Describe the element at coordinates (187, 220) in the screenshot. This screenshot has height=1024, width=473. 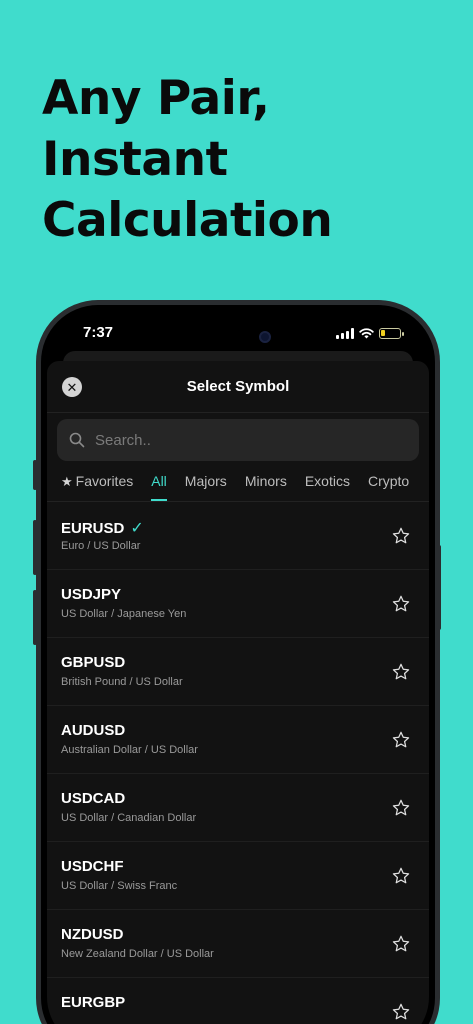
I see `headline-line-3: Calculation` at that location.